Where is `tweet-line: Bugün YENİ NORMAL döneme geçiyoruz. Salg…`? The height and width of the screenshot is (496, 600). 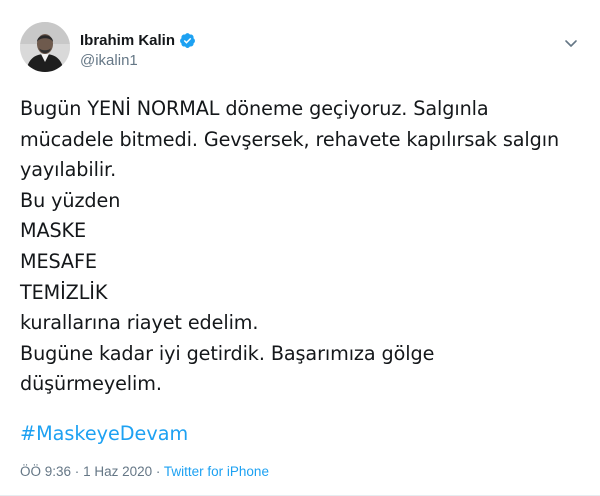 tweet-line: Bugün YENİ NORMAL döneme geçiyoruz. Salg… is located at coordinates (254, 108).